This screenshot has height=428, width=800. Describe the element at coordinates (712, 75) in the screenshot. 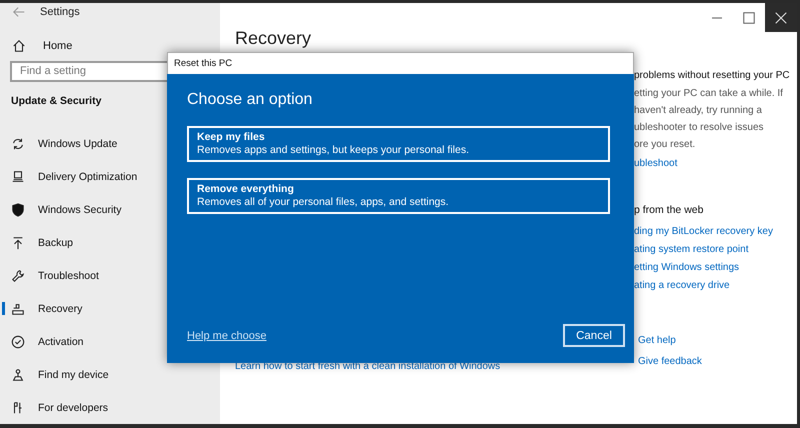

I see `section-heading: problems without resetting your PC` at that location.